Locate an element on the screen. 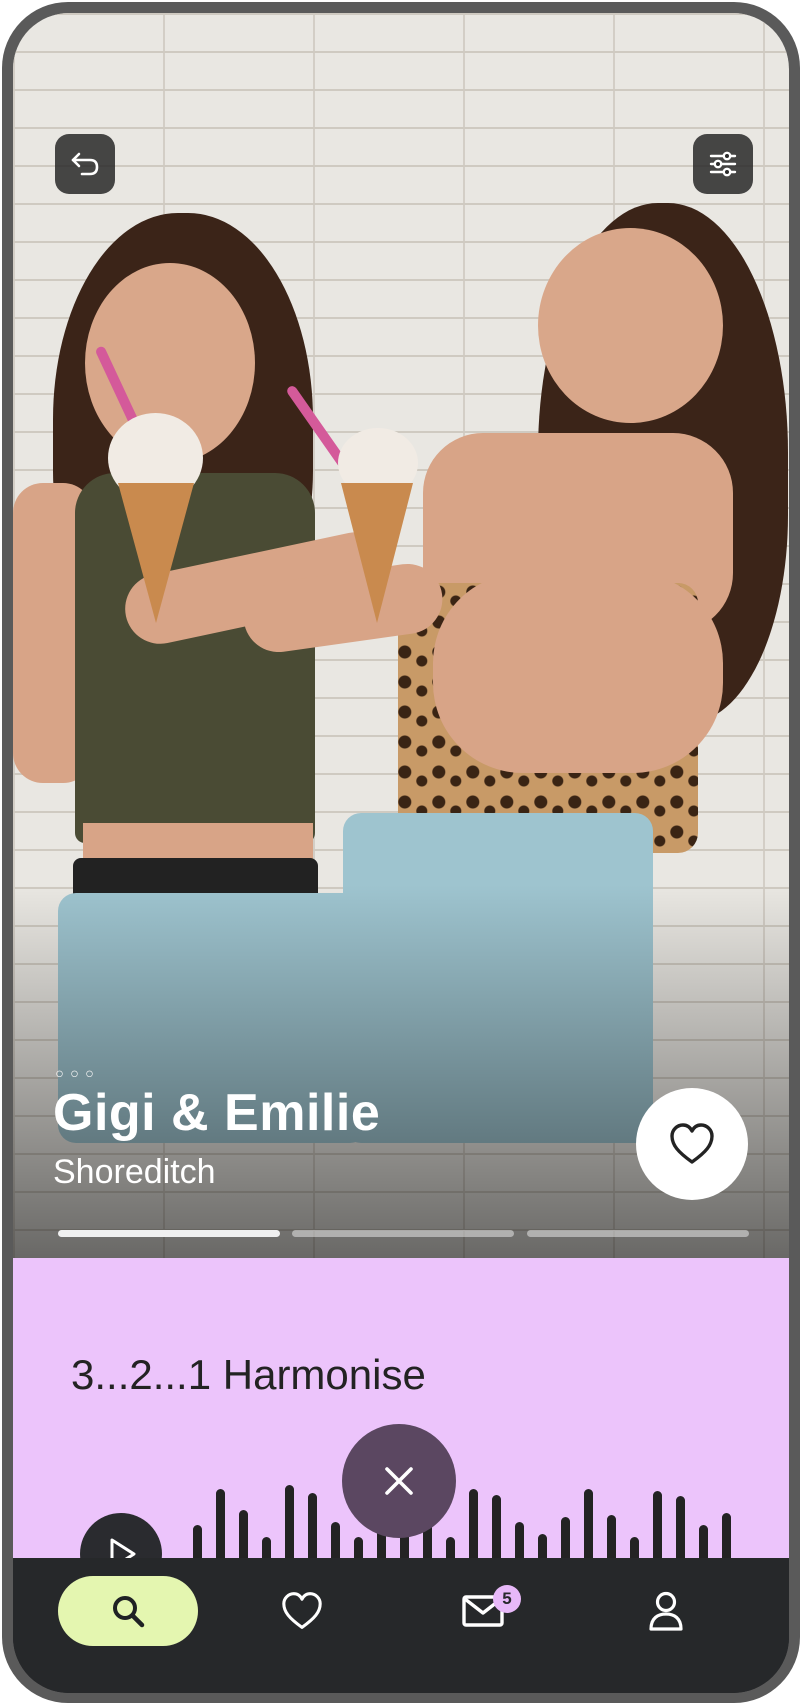 This screenshot has height=1707, width=804. bottom-navigation: 5 is located at coordinates (401, 1625).